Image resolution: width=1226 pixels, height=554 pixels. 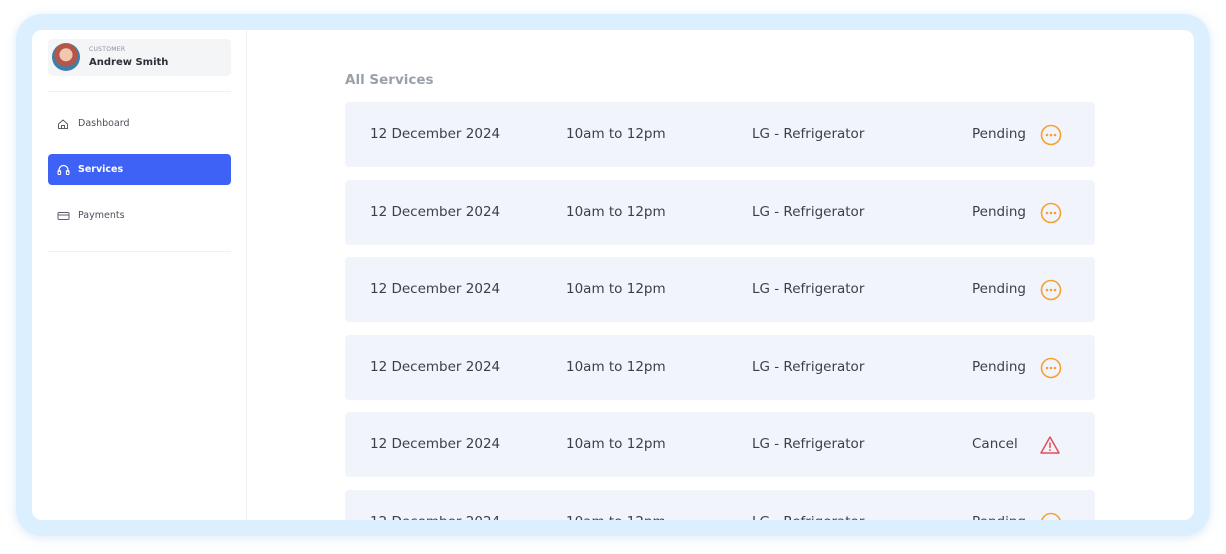 What do you see at coordinates (107, 49) in the screenshot?
I see `profile-role: CUSTOMER` at bounding box center [107, 49].